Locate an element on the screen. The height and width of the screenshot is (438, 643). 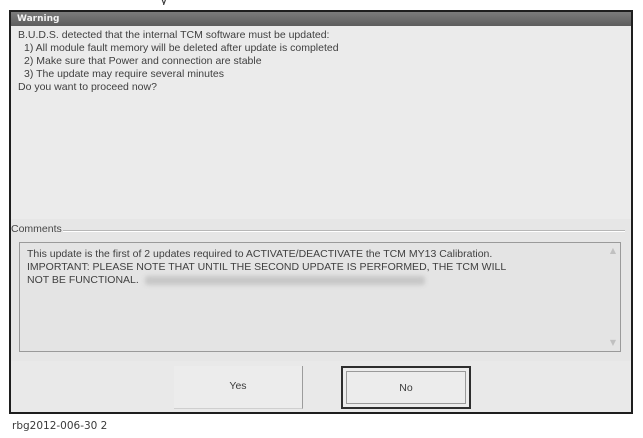
scroll-down-icon: ▼ is located at coordinates (613, 343).